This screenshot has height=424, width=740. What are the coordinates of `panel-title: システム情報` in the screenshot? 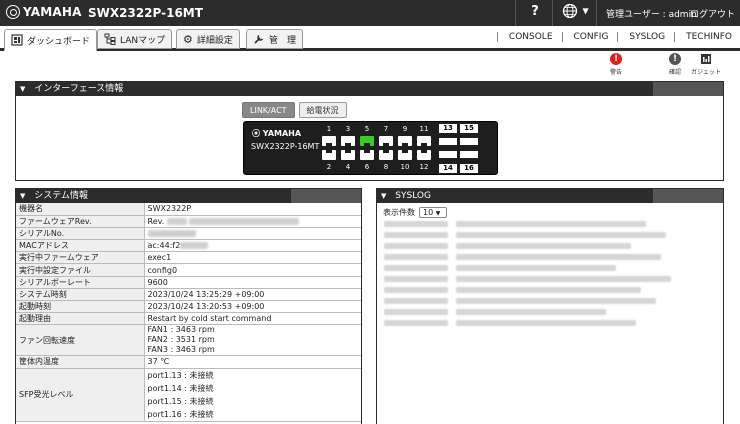 It's located at (61, 196).